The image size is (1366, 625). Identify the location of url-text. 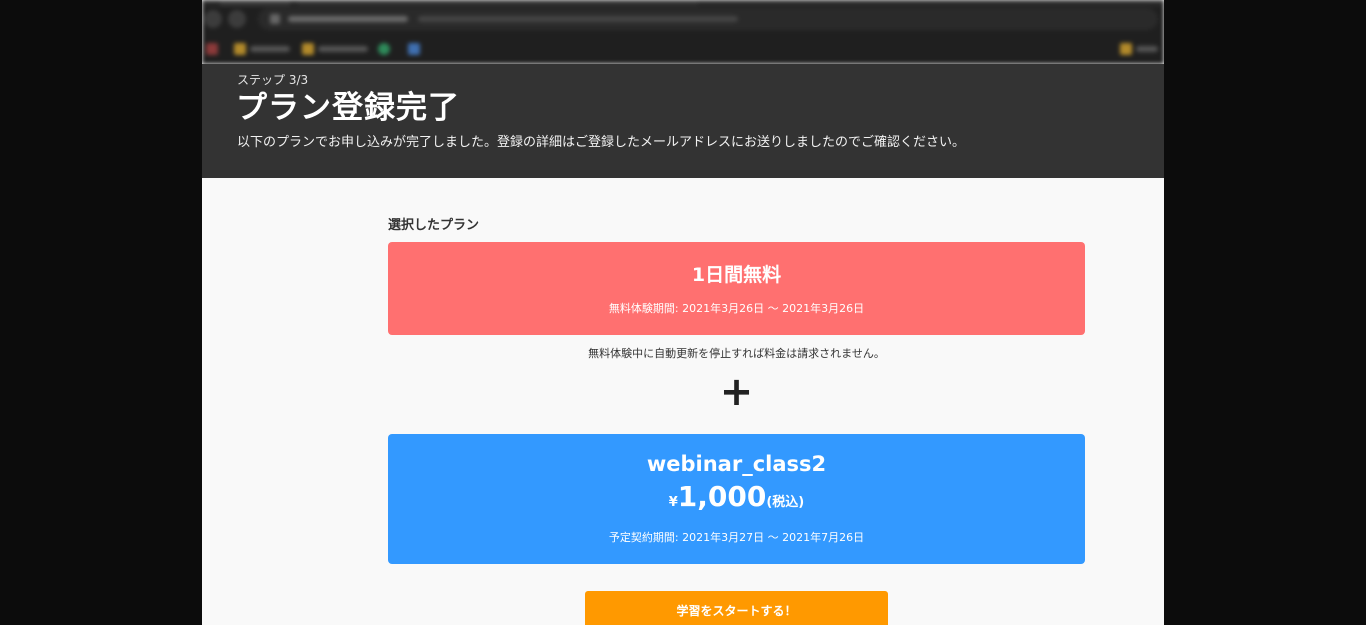
(348, 19).